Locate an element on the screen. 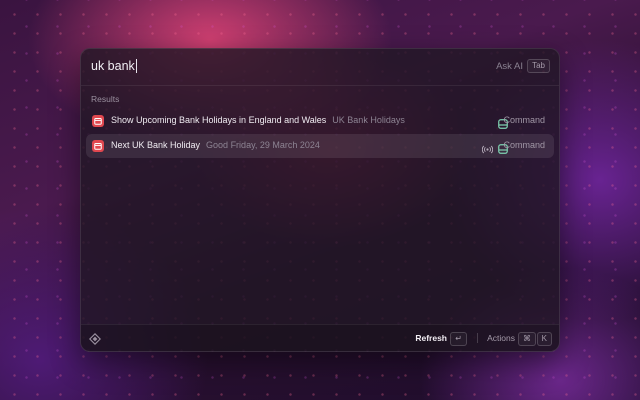 The image size is (640, 400). action-bar: Refresh ↵ Actions ⌘ K is located at coordinates (320, 337).